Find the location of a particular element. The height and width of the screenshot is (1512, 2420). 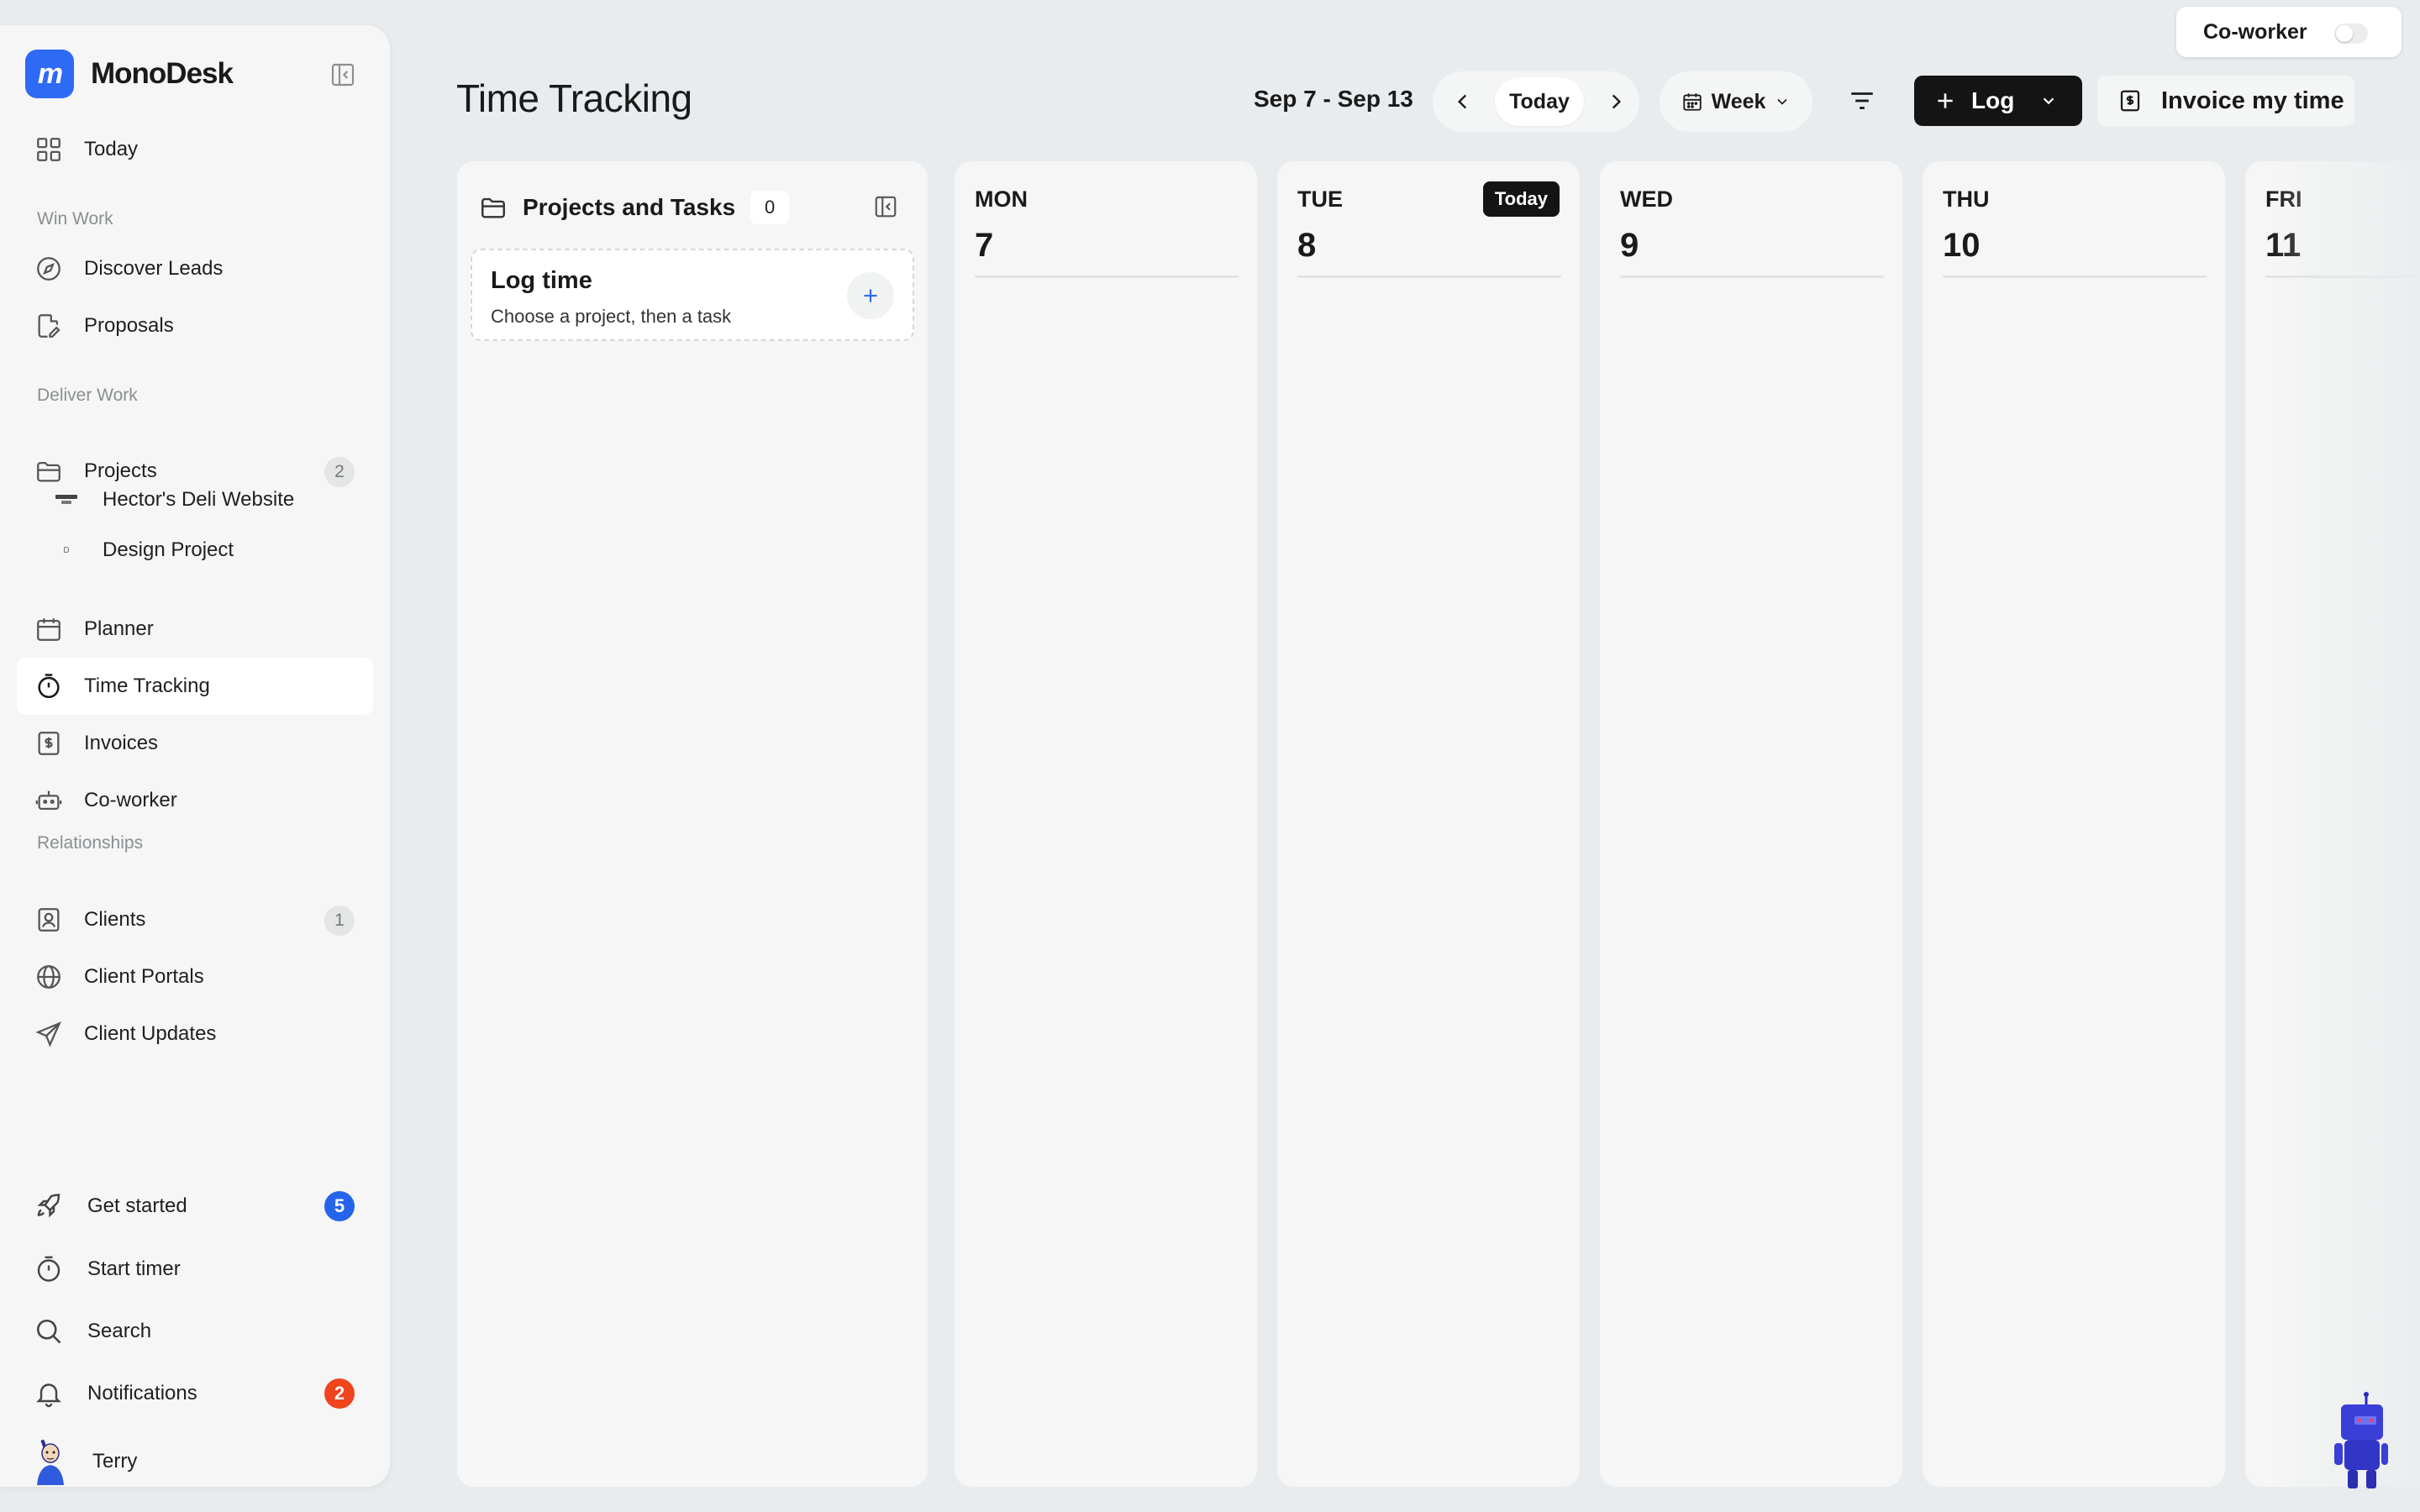

invoice-my-time-label: Invoice my time is located at coordinates (2252, 100).